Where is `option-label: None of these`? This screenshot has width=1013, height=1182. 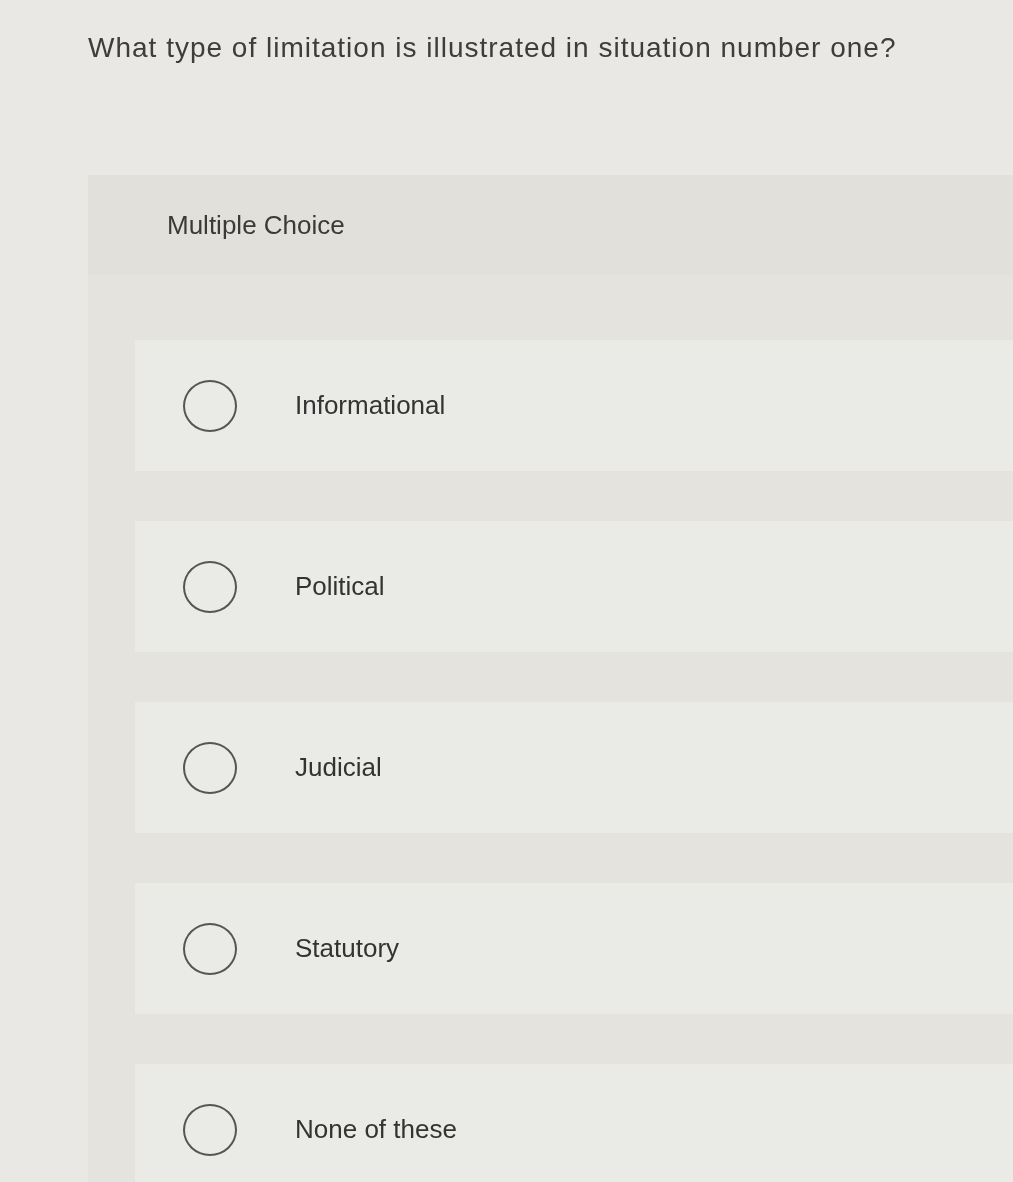
option-label: None of these is located at coordinates (376, 1129).